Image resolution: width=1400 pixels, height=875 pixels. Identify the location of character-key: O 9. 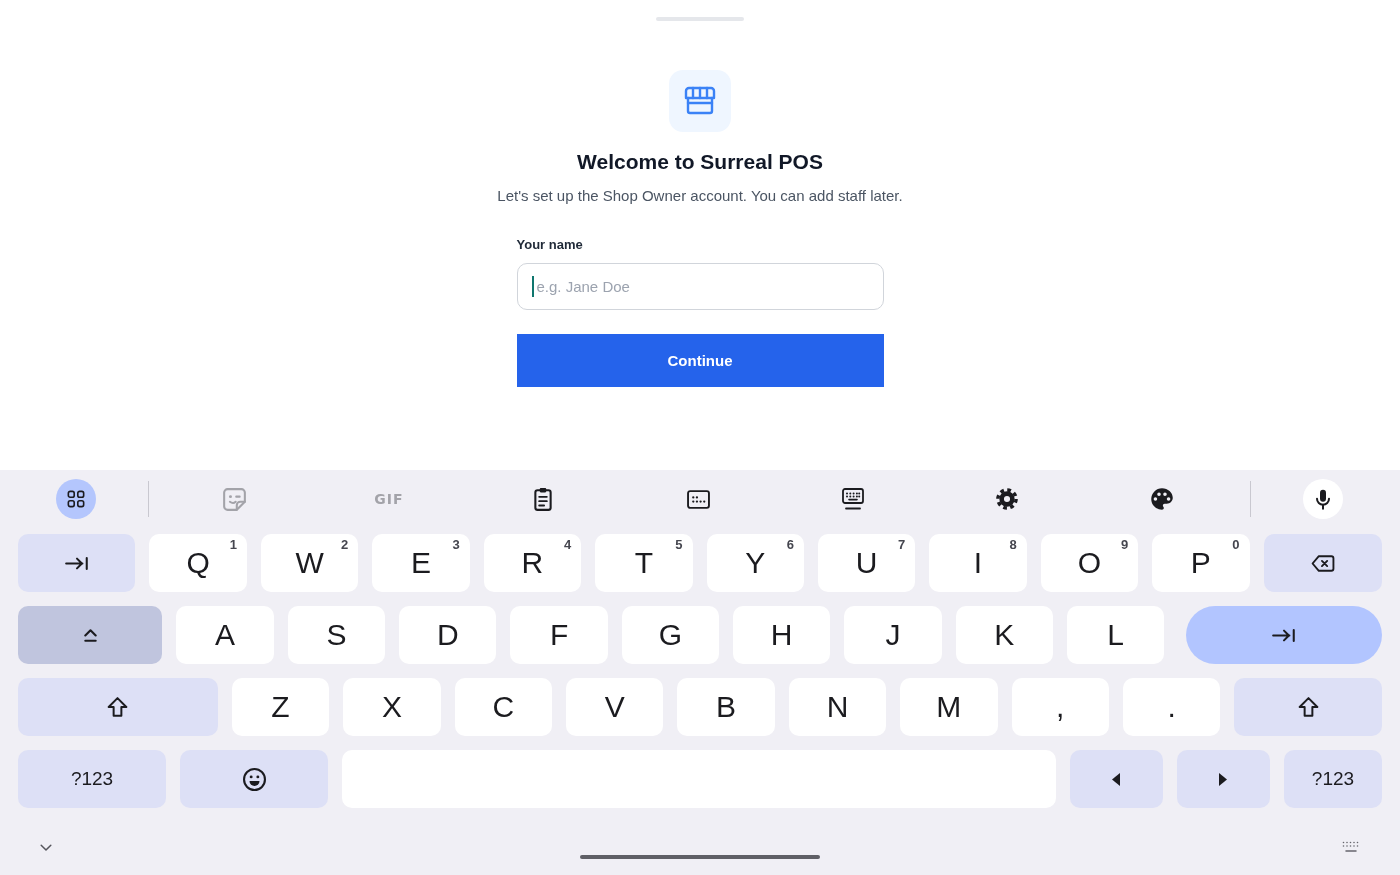
(1089, 563).